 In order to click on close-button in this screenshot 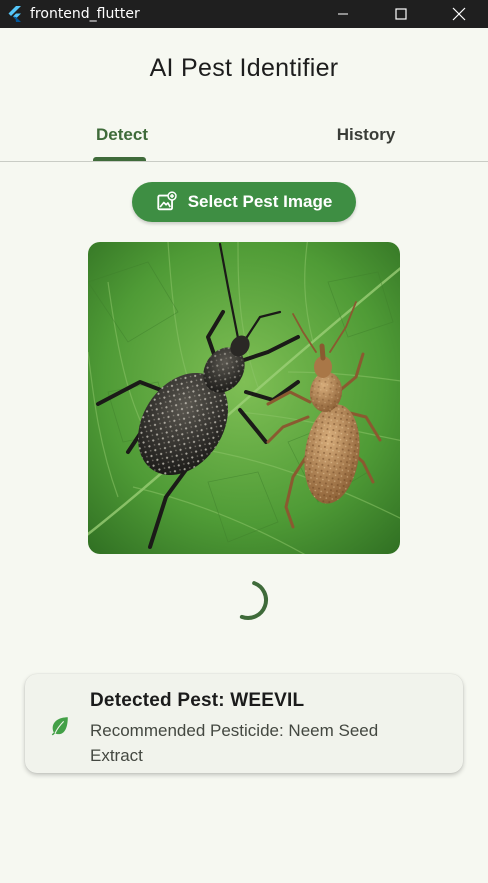, I will do `click(459, 14)`.